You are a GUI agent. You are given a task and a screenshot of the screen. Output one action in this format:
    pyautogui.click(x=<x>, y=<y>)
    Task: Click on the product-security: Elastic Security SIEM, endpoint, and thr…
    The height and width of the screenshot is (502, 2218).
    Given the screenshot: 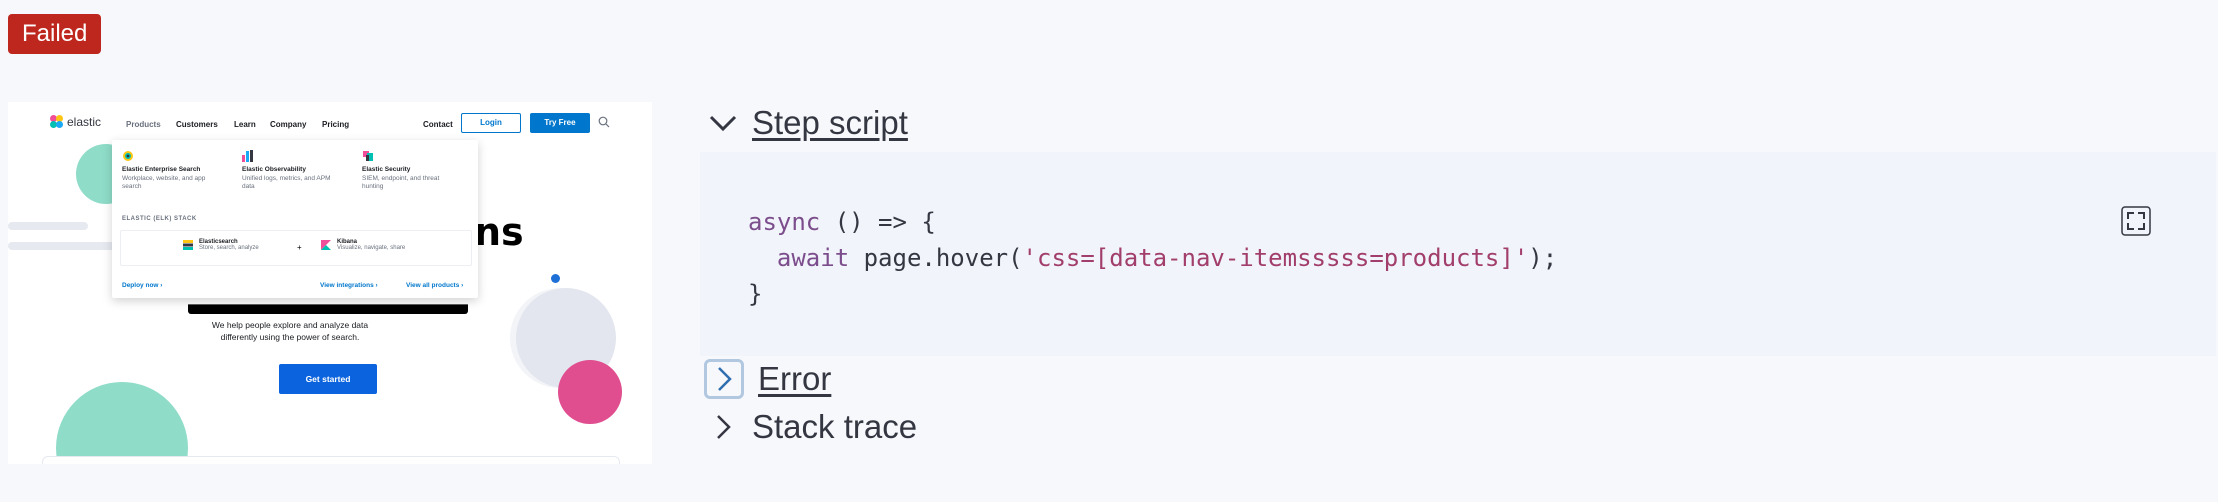 What is the action you would take?
    pyautogui.click(x=412, y=170)
    